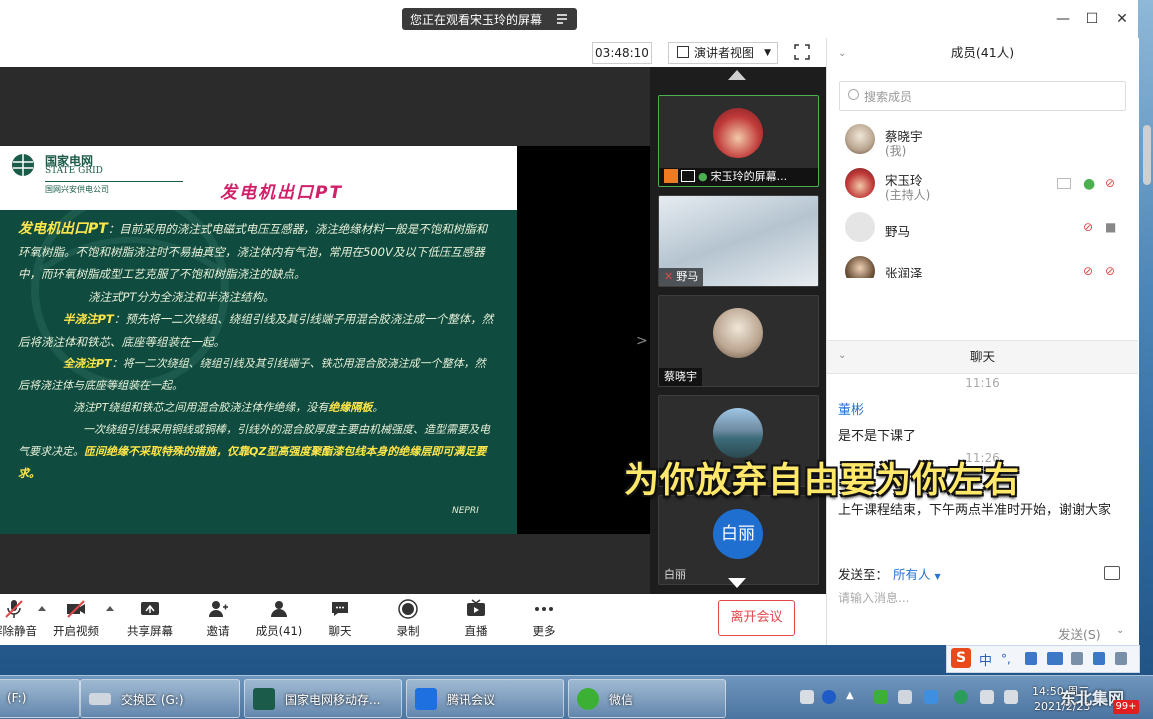 Image resolution: width=1153 pixels, height=719 pixels. What do you see at coordinates (408, 618) in the screenshot?
I see `record-button: 录制` at bounding box center [408, 618].